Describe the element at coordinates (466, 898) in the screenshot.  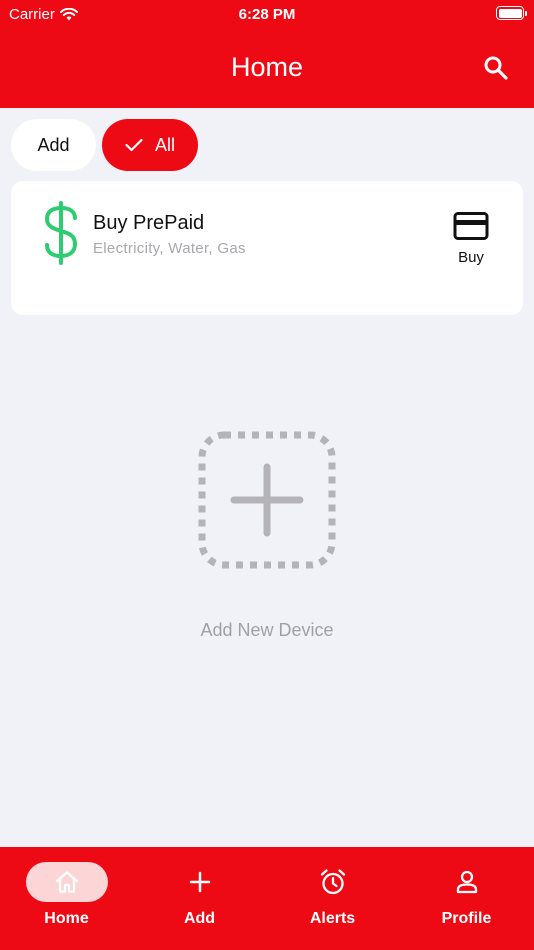
I see `tab-profile: Profile` at that location.